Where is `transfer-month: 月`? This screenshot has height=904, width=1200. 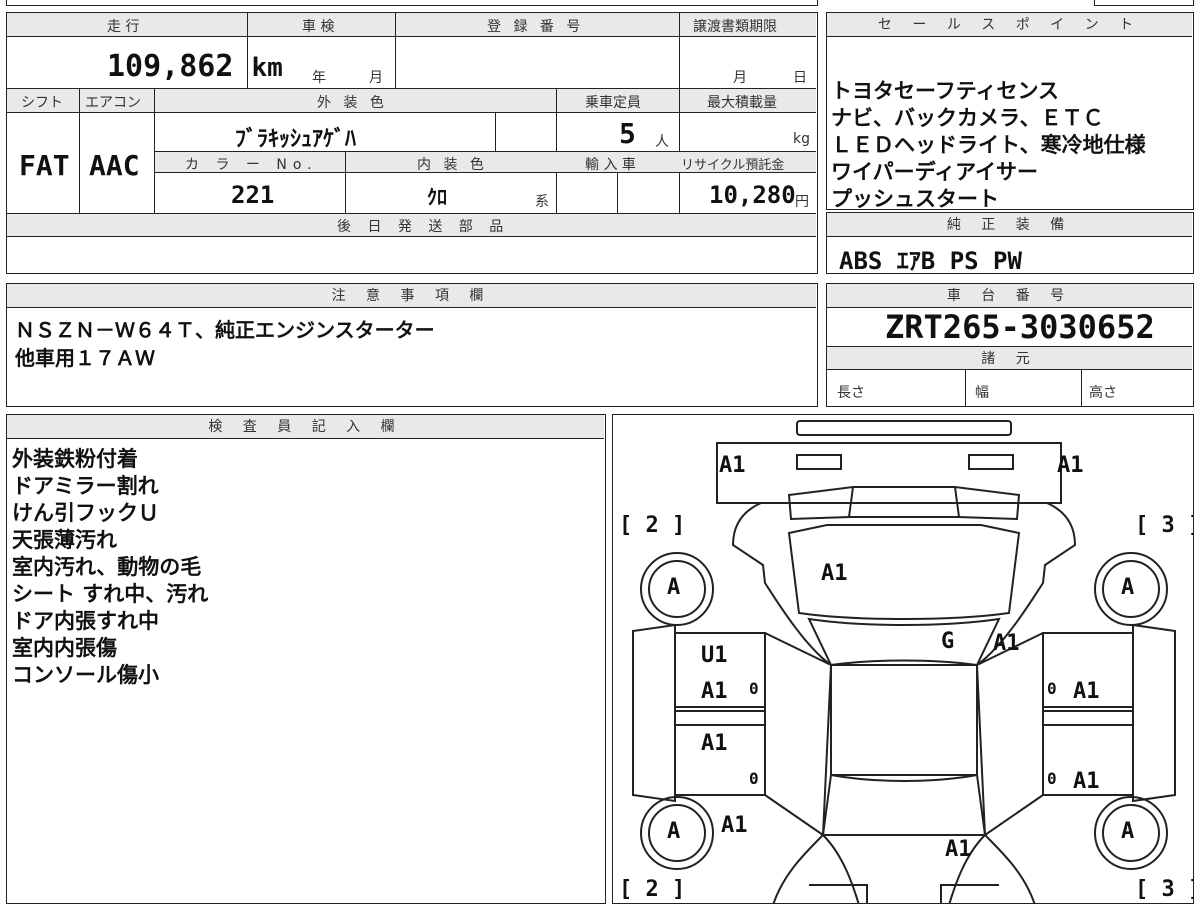 transfer-month: 月 is located at coordinates (740, 78).